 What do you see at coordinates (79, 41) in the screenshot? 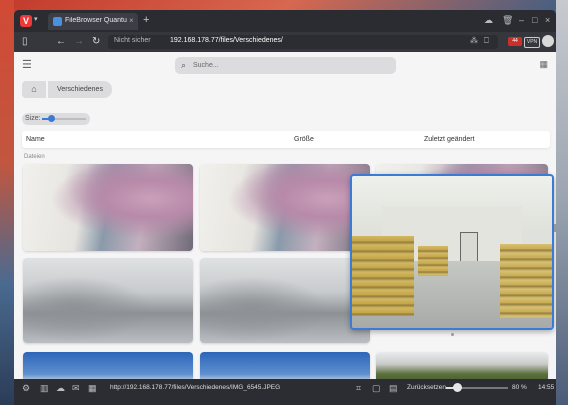
I see `forward-icon: →` at bounding box center [79, 41].